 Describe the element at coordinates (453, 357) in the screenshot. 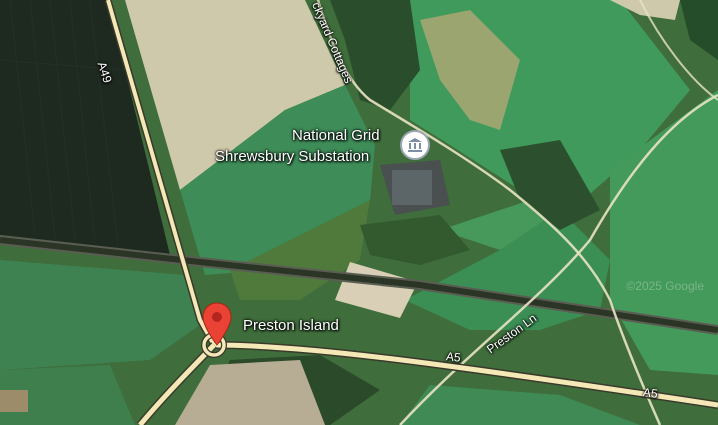

I see `road-label-a5-center: A5` at that location.